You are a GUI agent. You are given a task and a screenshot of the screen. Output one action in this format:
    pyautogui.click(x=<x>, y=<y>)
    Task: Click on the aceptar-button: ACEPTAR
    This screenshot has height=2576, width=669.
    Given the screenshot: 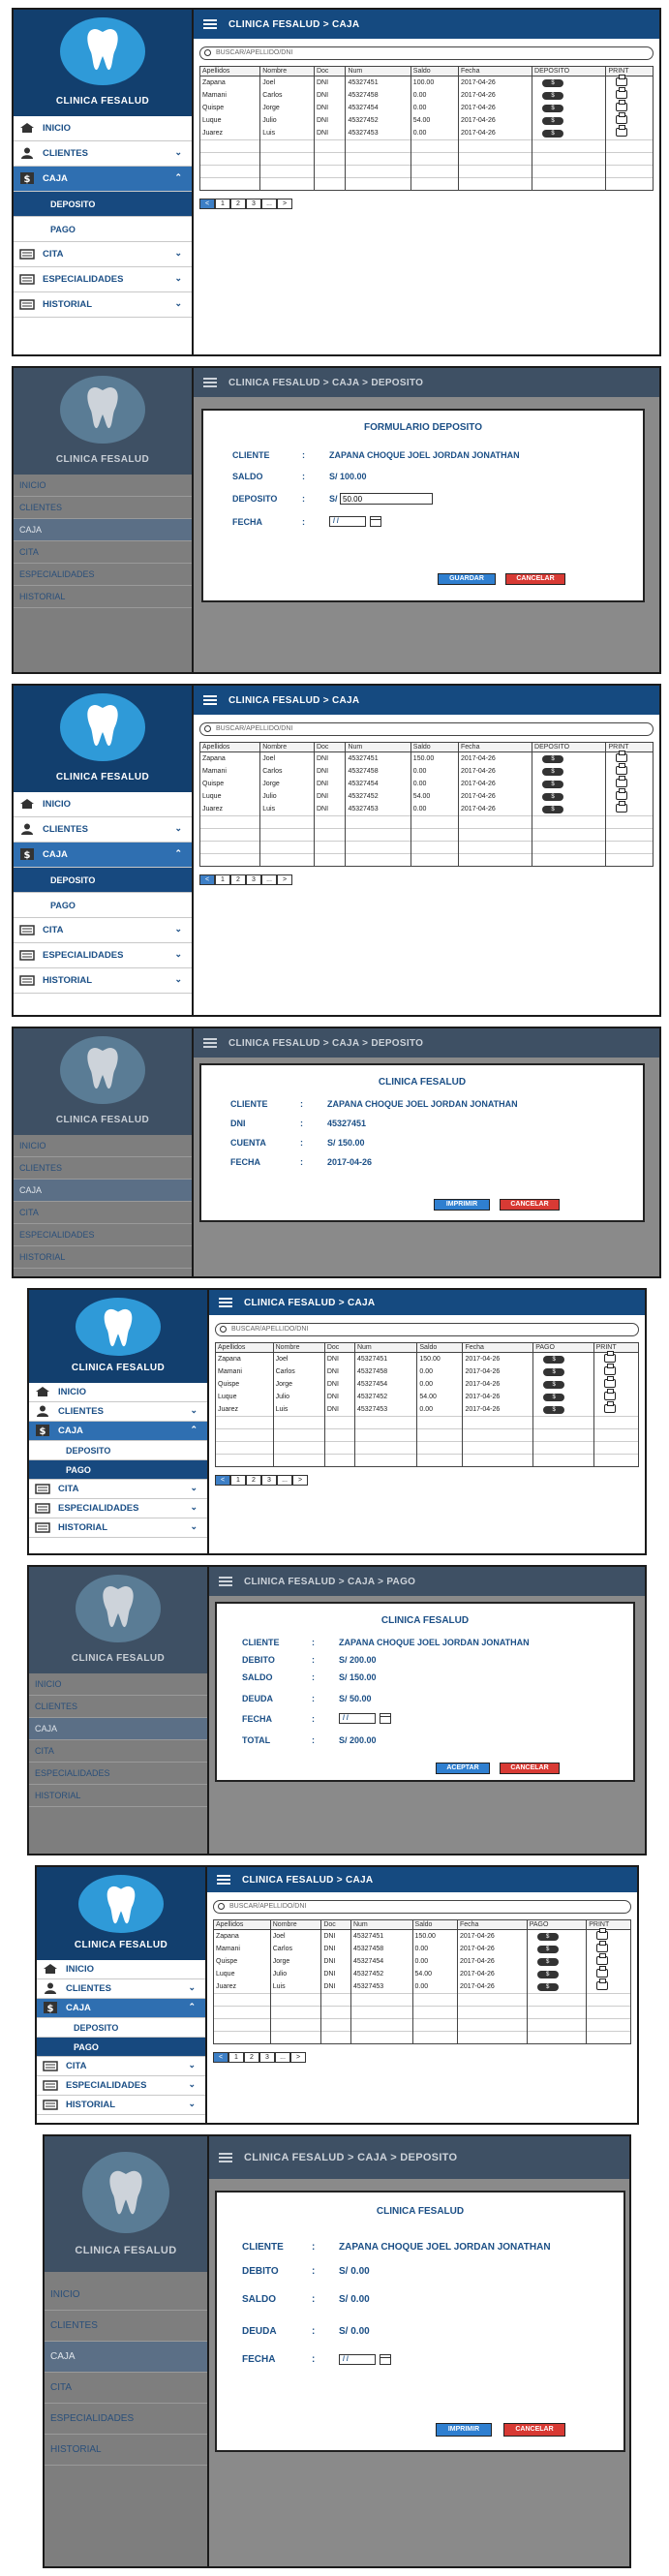 What is the action you would take?
    pyautogui.click(x=463, y=1768)
    